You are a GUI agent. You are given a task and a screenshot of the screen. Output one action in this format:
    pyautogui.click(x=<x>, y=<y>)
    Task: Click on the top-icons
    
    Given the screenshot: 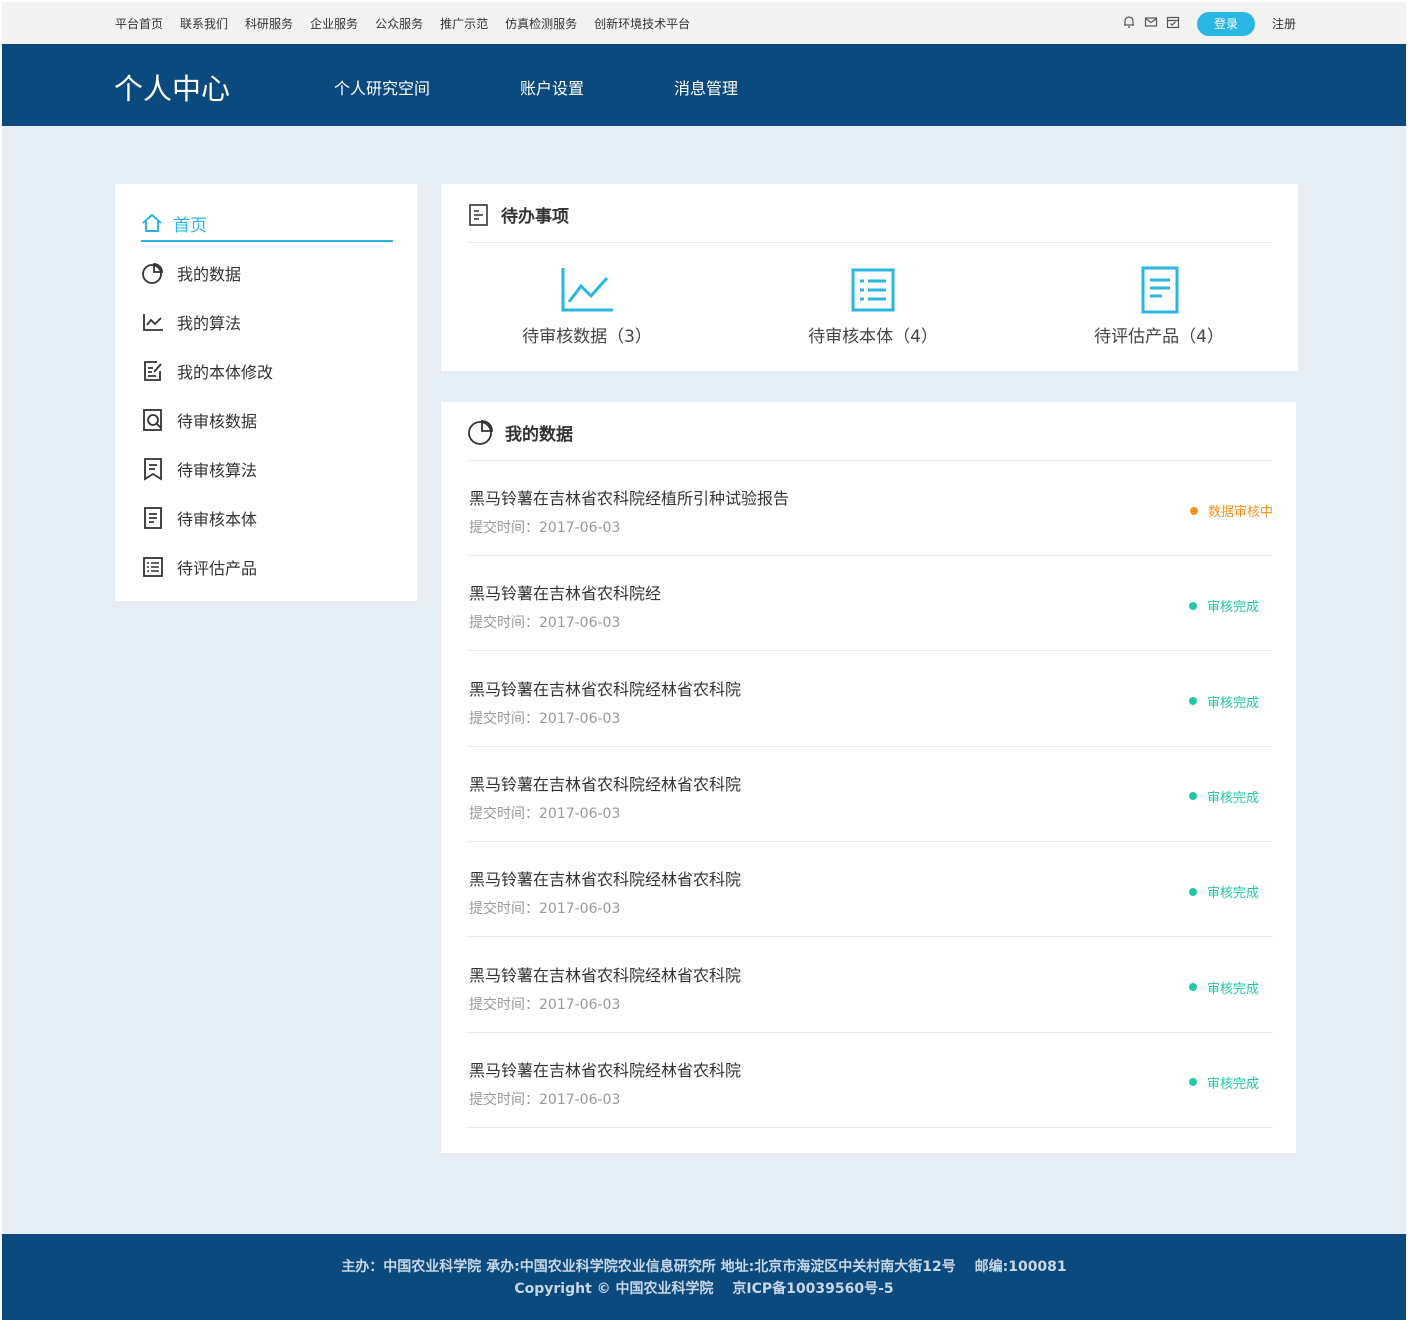 What is the action you would take?
    pyautogui.click(x=1155, y=21)
    